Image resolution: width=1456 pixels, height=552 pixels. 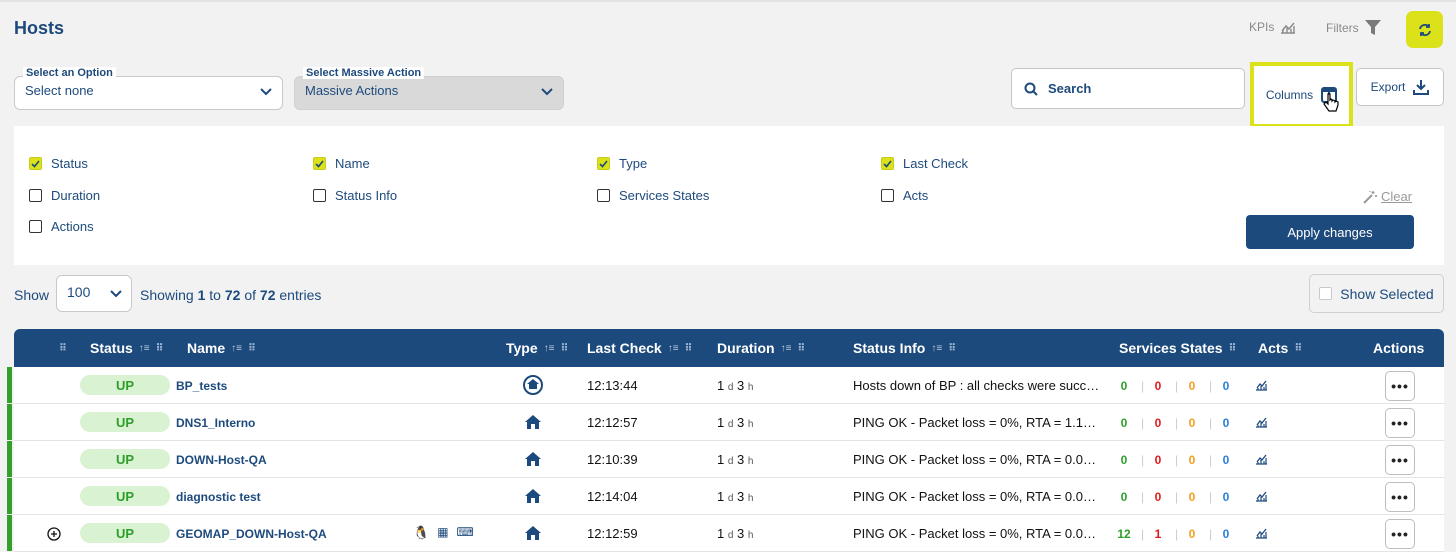 What do you see at coordinates (364, 73) in the screenshot?
I see `massive-action-label: Select Massive Action` at bounding box center [364, 73].